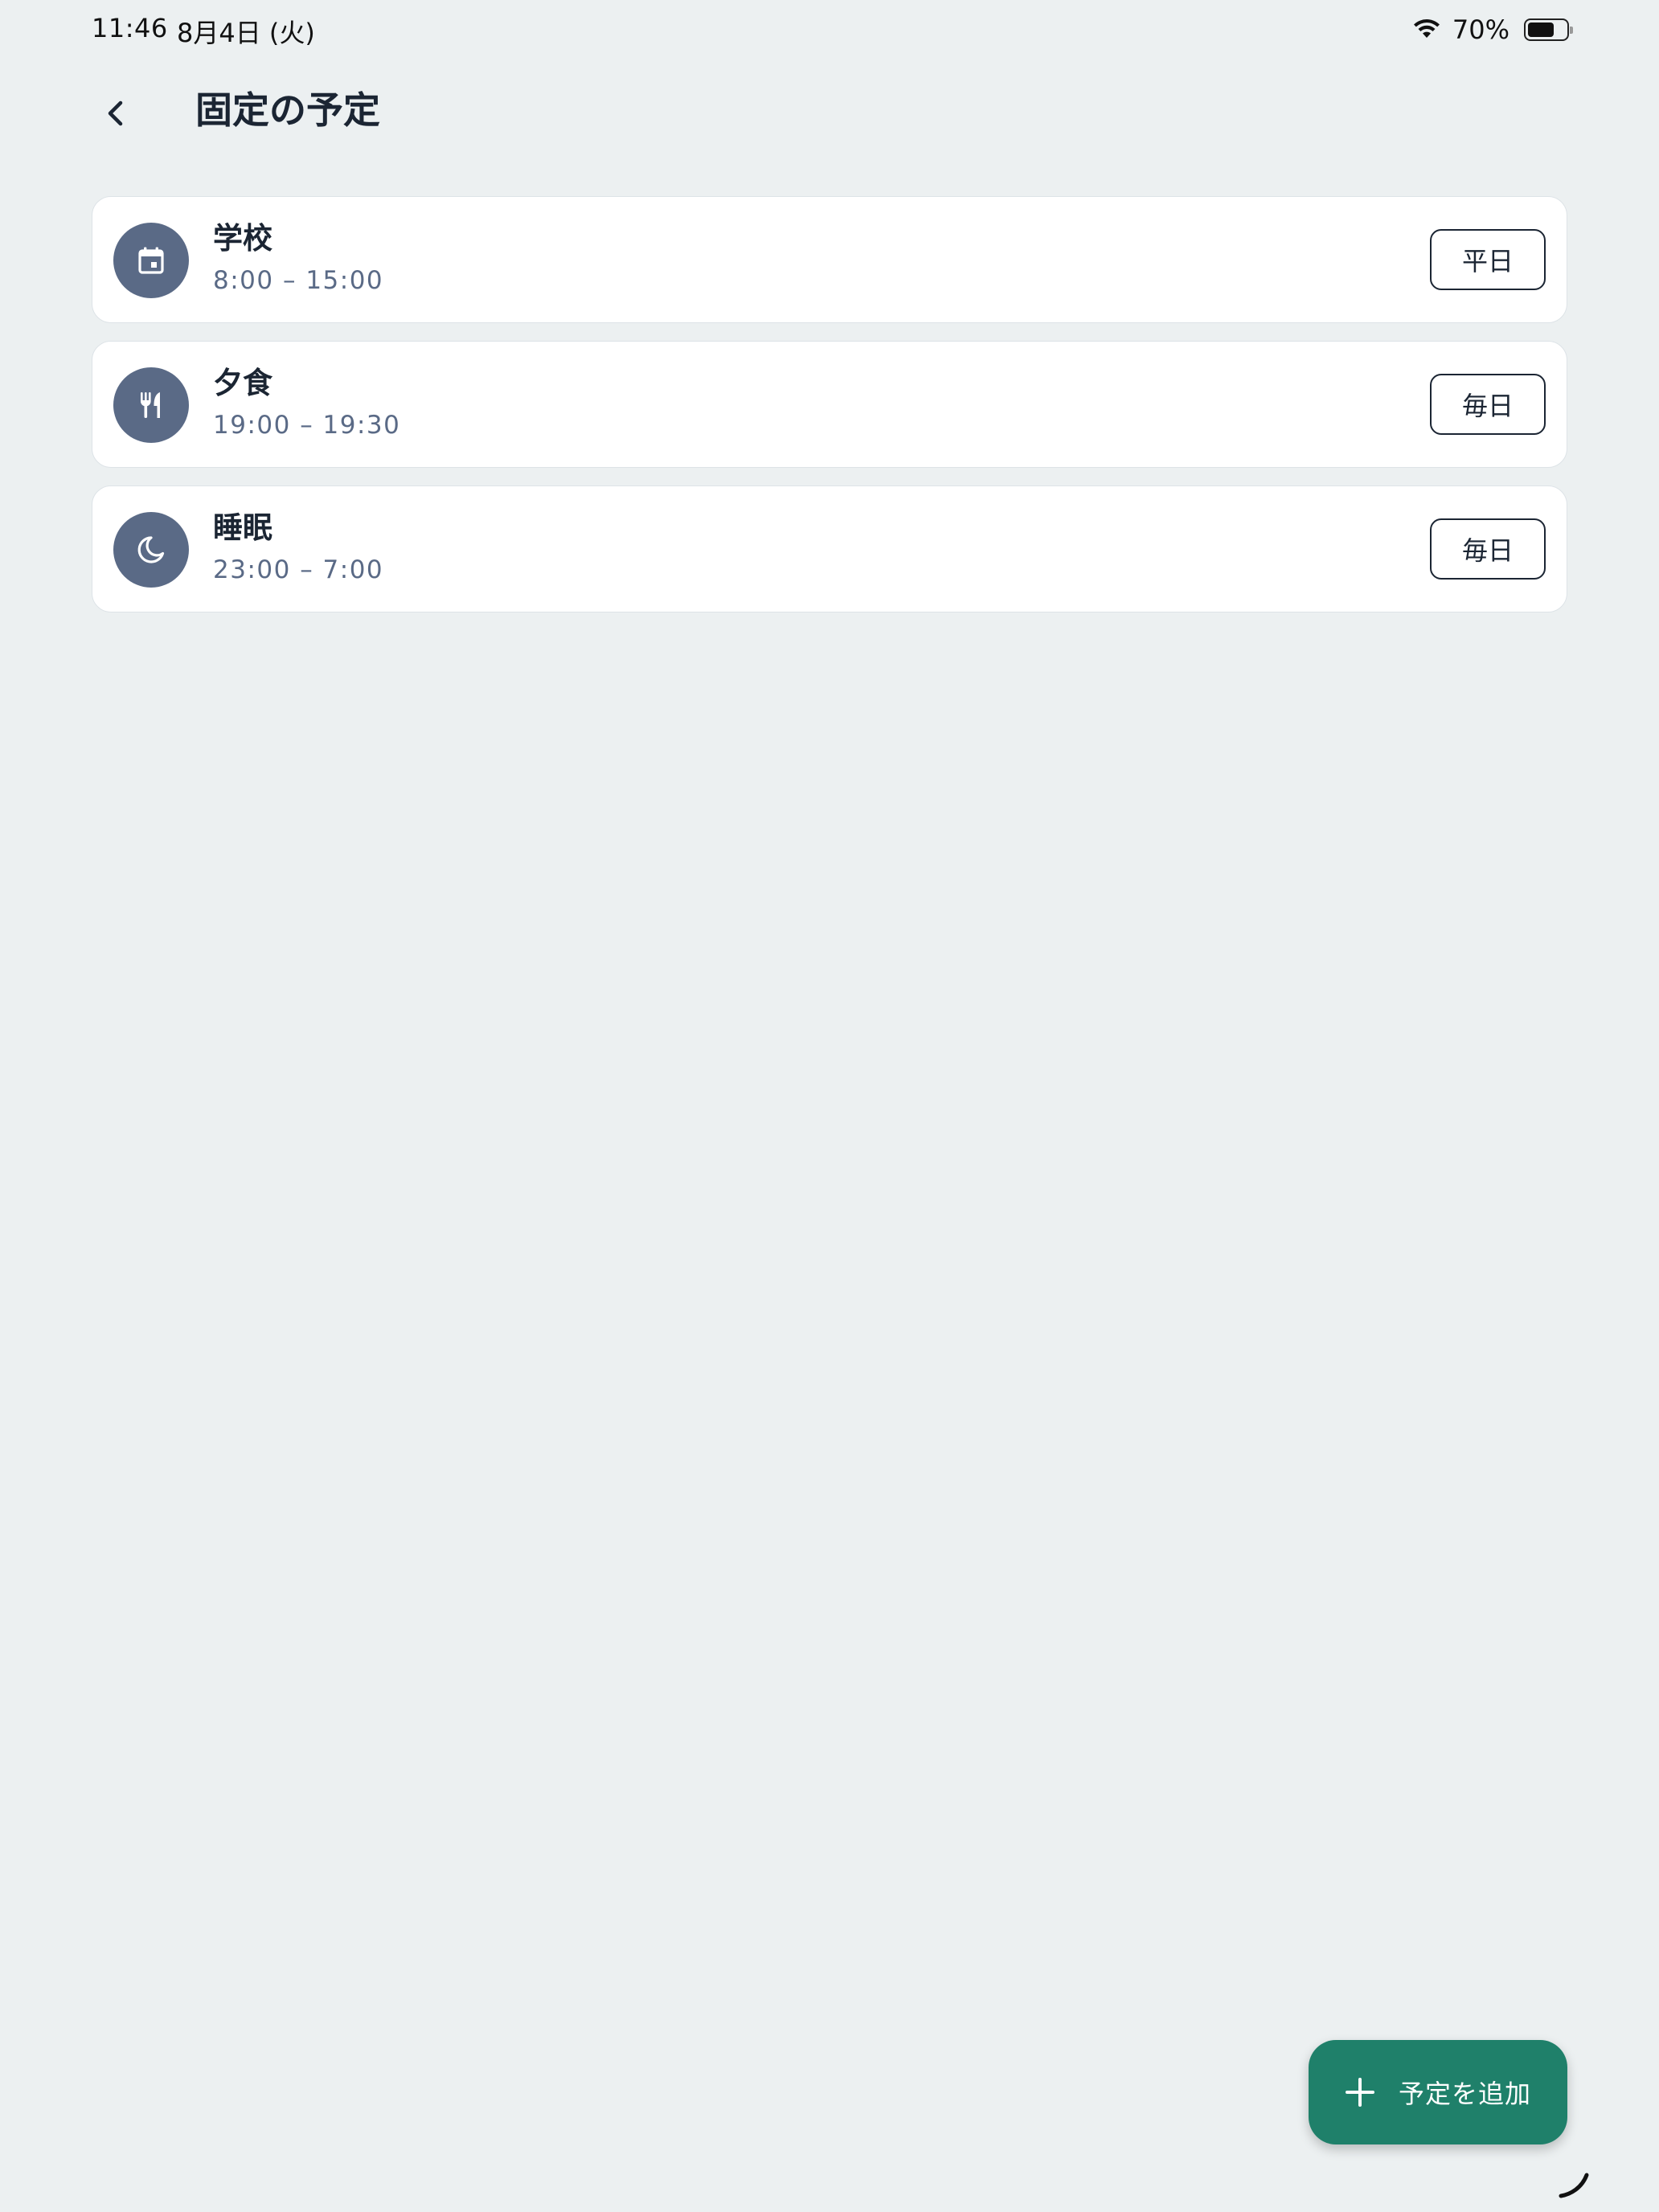 The width and height of the screenshot is (1659, 2212). I want to click on schedule-name: 夕食, so click(243, 383).